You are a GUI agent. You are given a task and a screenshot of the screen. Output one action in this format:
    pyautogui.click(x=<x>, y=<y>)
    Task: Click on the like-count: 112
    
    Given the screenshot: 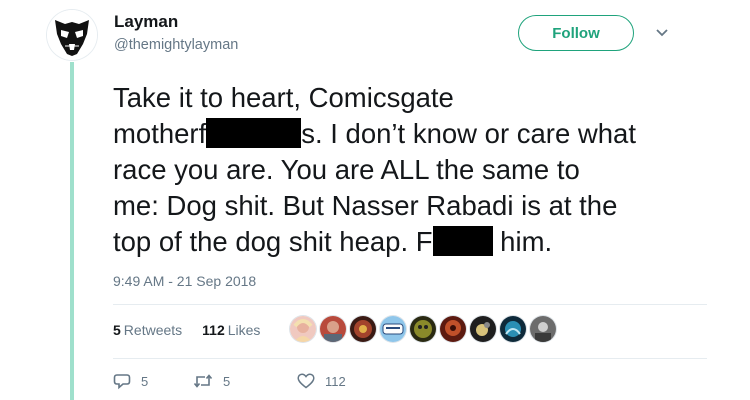 What is the action you would take?
    pyautogui.click(x=335, y=381)
    